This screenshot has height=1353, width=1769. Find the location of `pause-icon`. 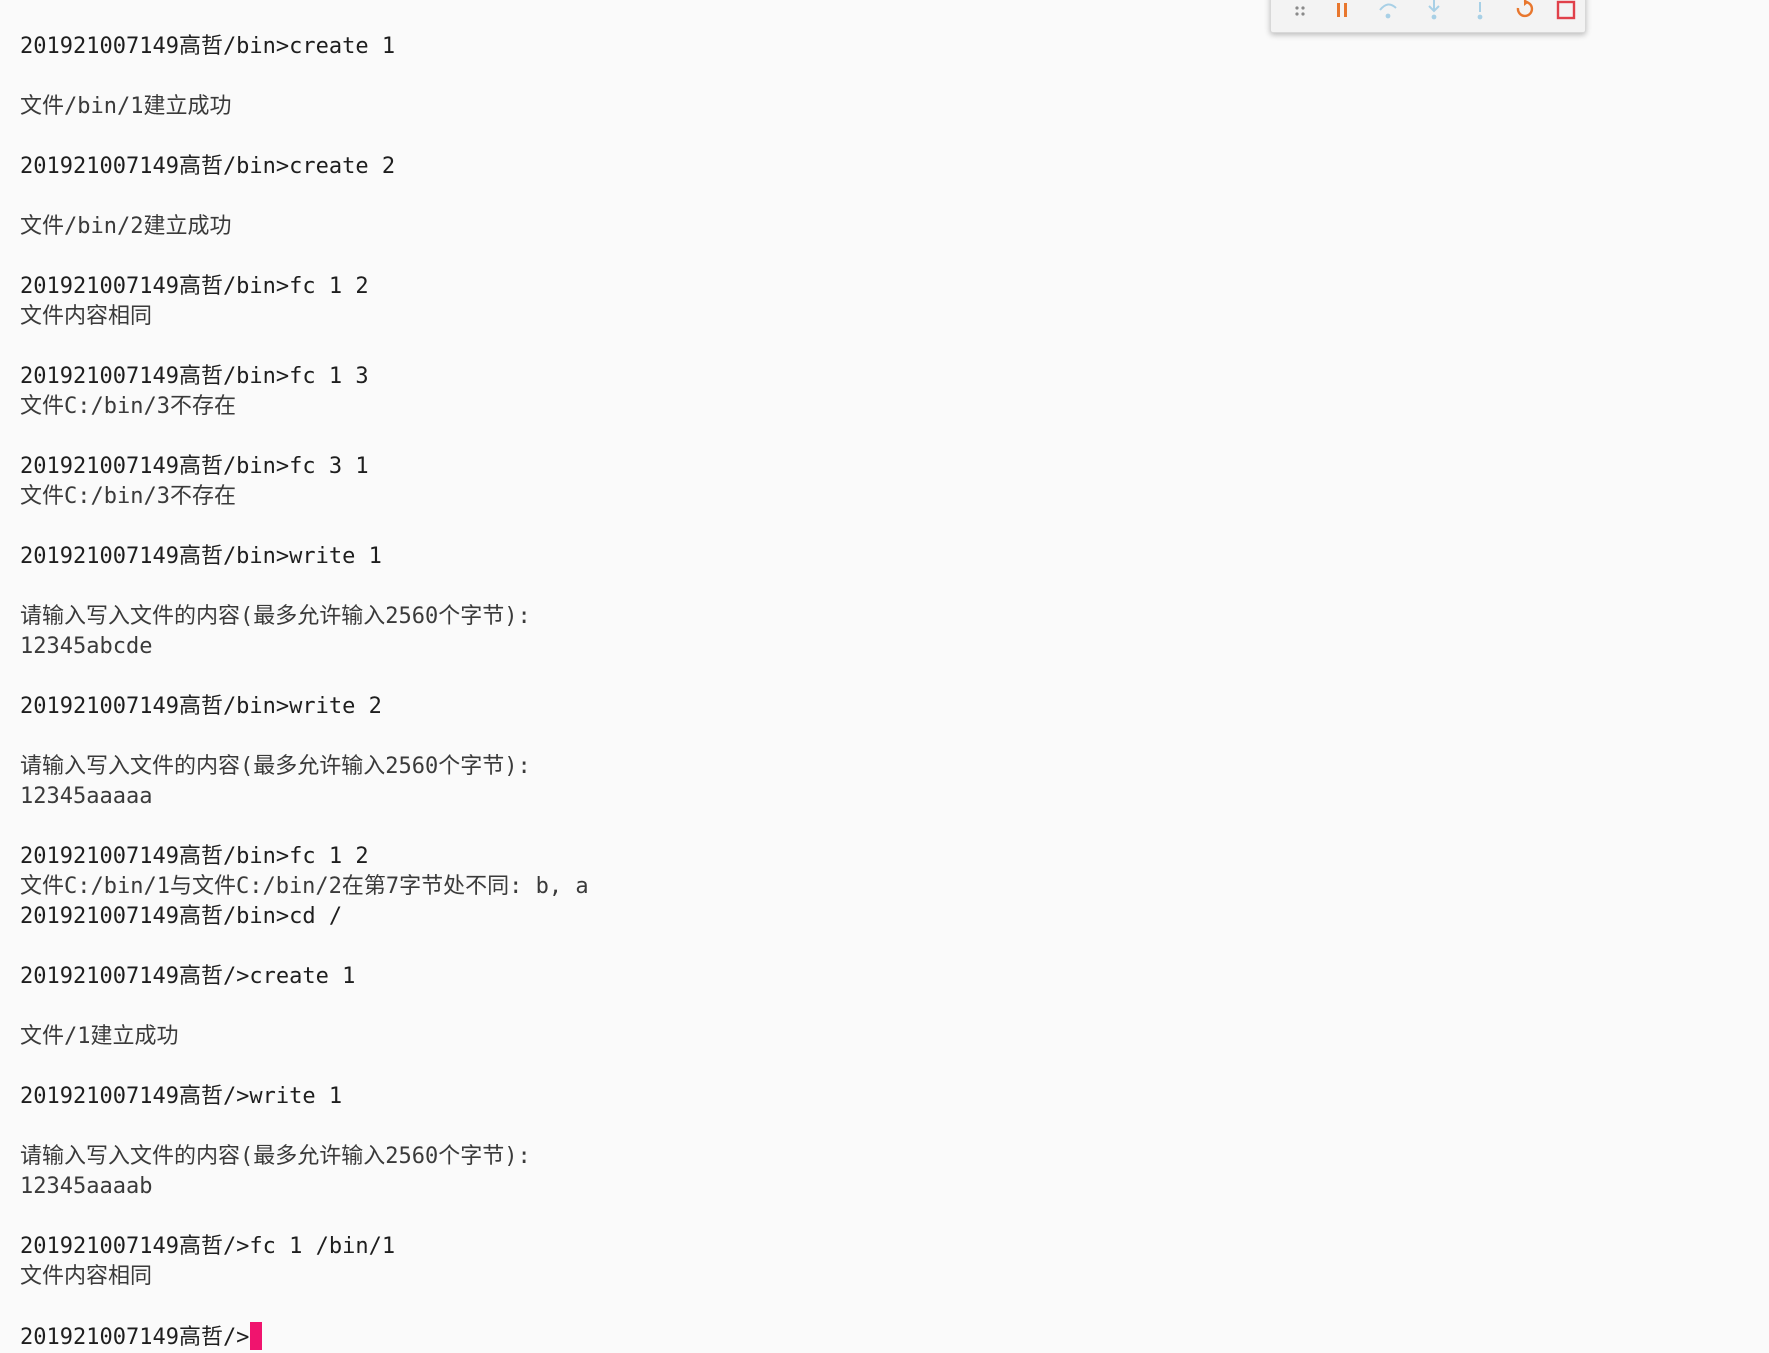

pause-icon is located at coordinates (1342, 11).